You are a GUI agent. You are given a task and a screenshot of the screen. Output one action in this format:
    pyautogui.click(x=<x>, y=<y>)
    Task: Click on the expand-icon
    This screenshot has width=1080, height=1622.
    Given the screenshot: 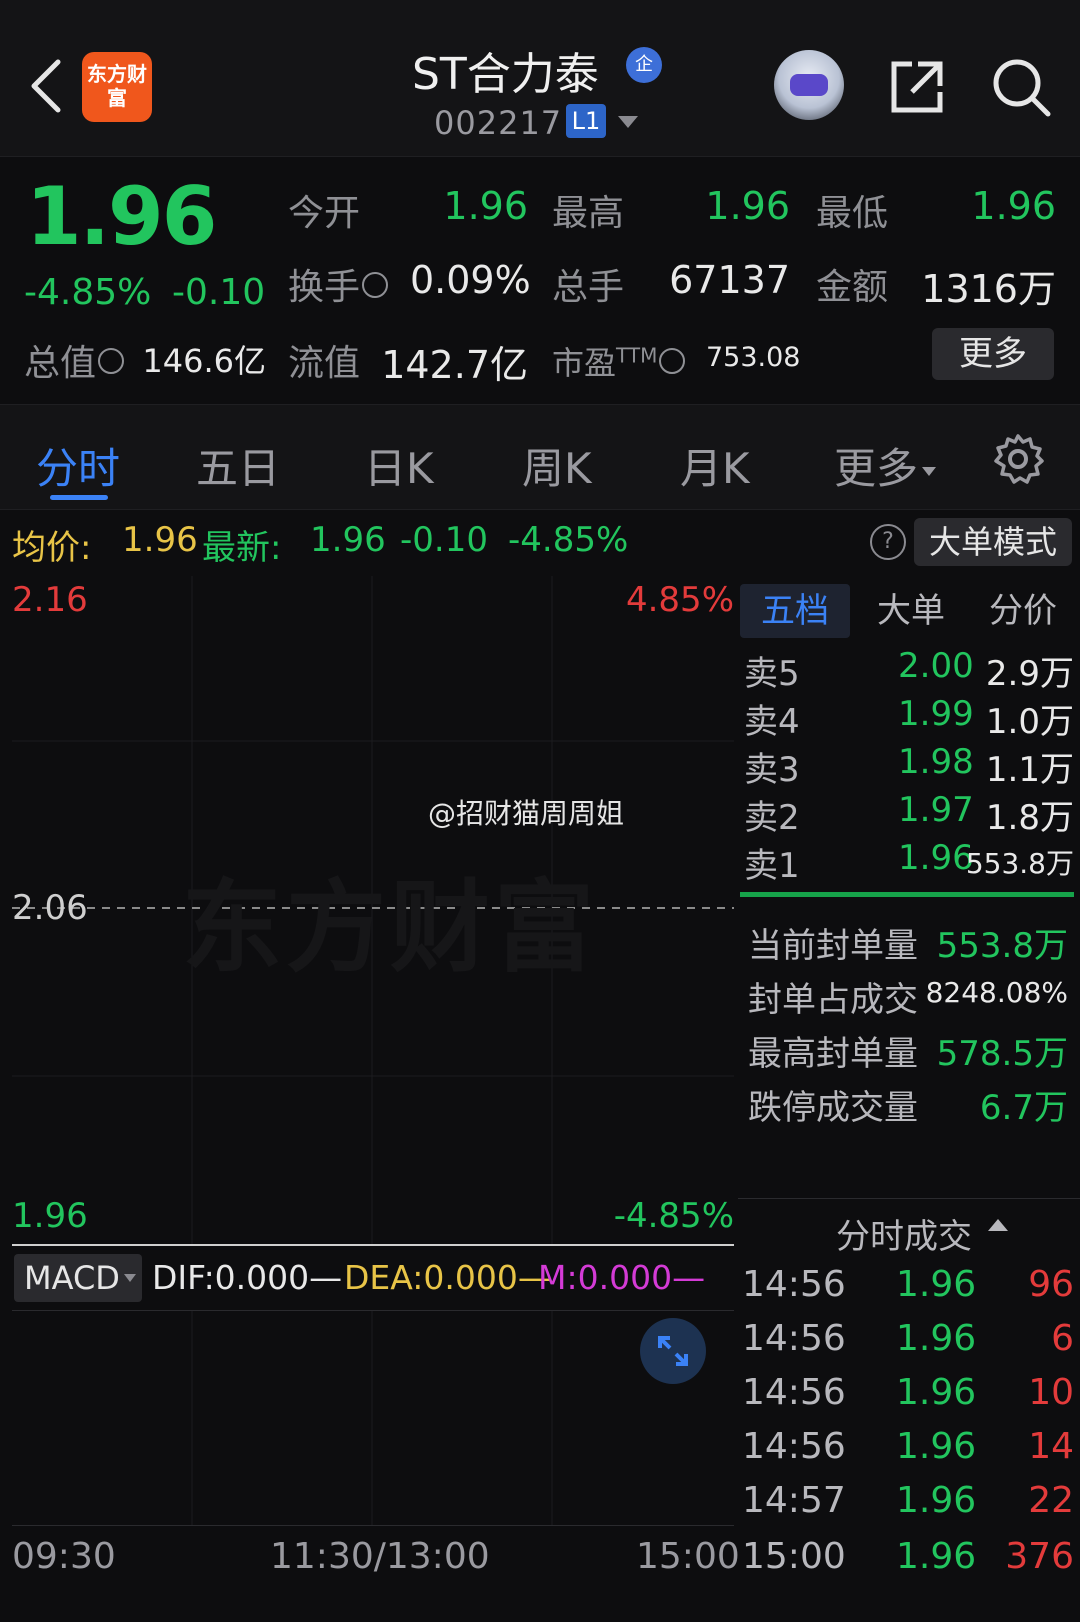 What is the action you would take?
    pyautogui.click(x=673, y=1351)
    